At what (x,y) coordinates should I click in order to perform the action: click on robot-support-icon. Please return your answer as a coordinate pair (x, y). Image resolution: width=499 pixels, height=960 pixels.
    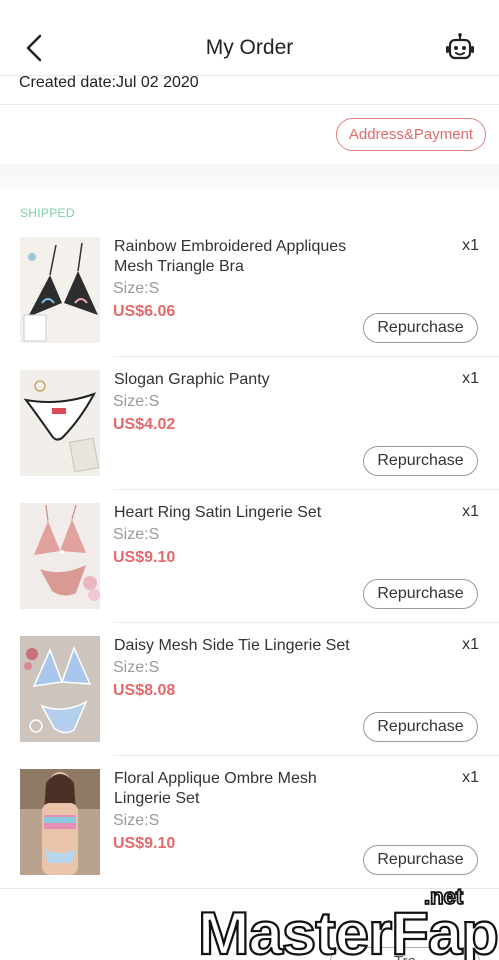
    Looking at the image, I should click on (460, 47).